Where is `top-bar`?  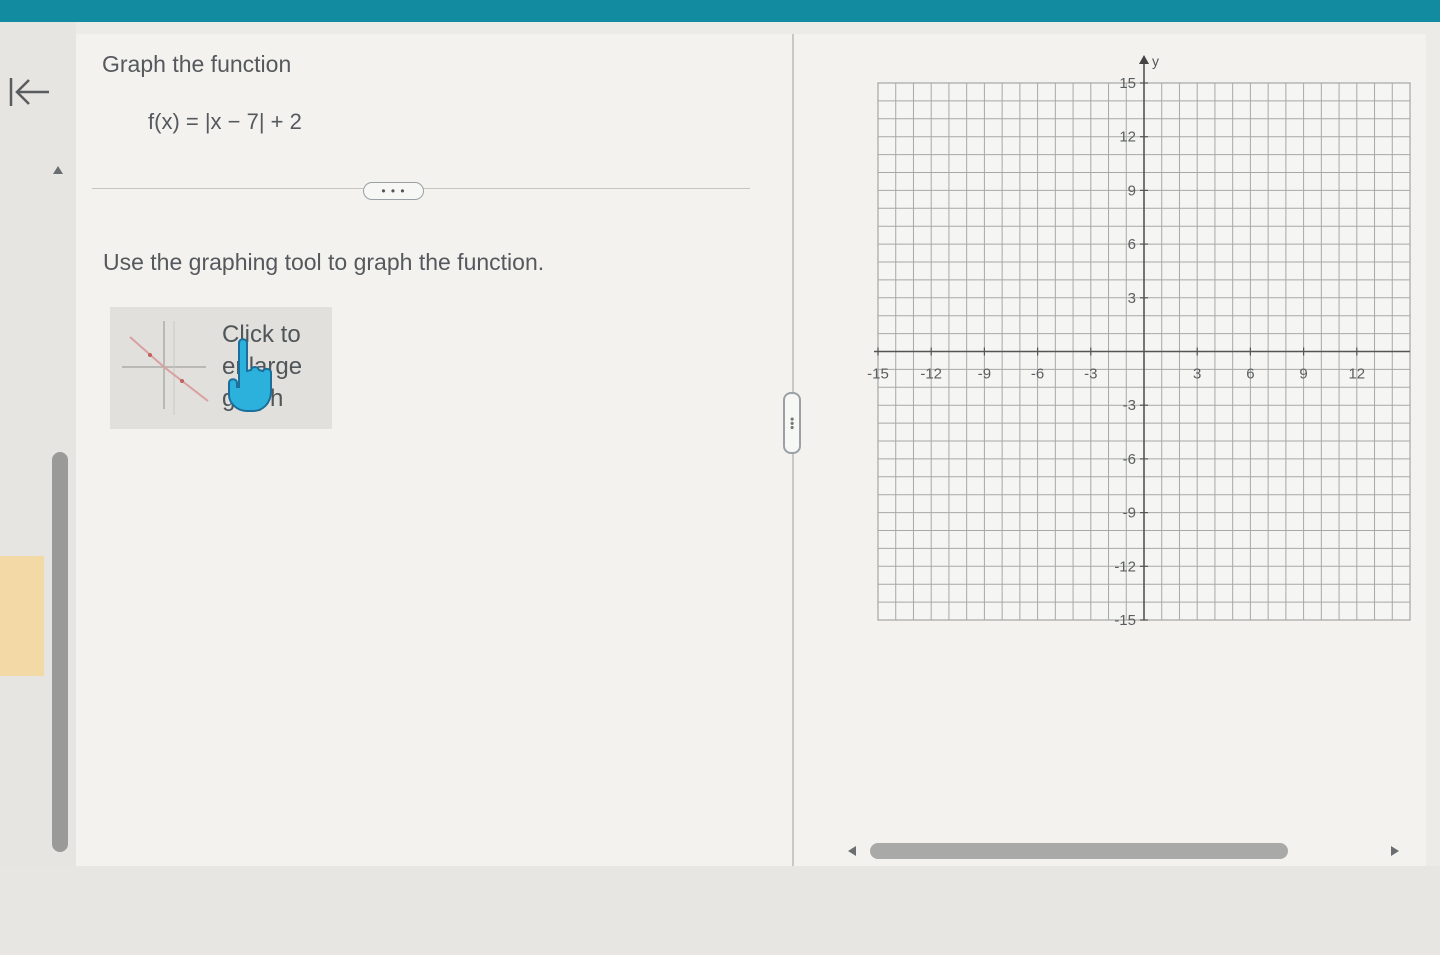 top-bar is located at coordinates (720, 11).